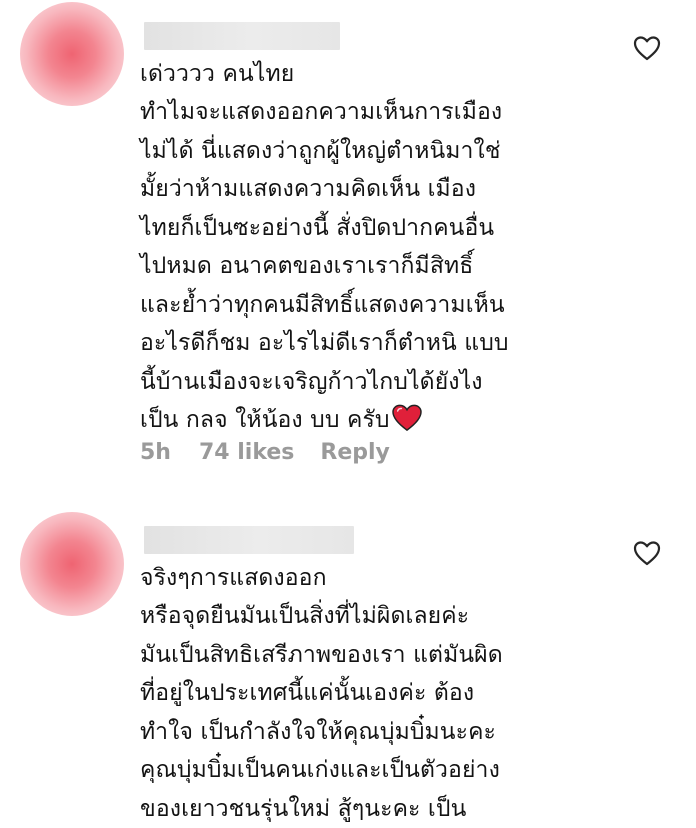 The image size is (696, 828). I want to click on reply-button: Reply, so click(355, 452).